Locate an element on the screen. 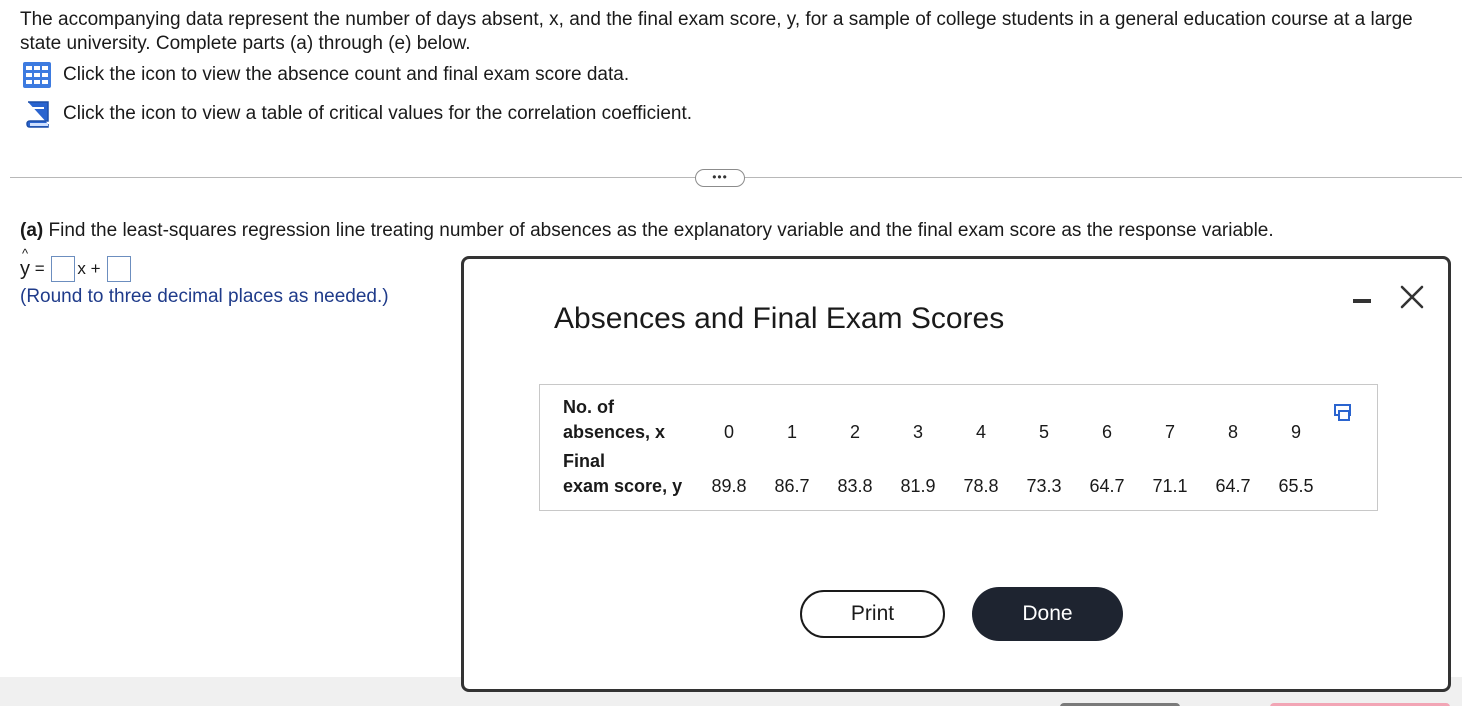  absences-cell: 1 is located at coordinates (791, 432).